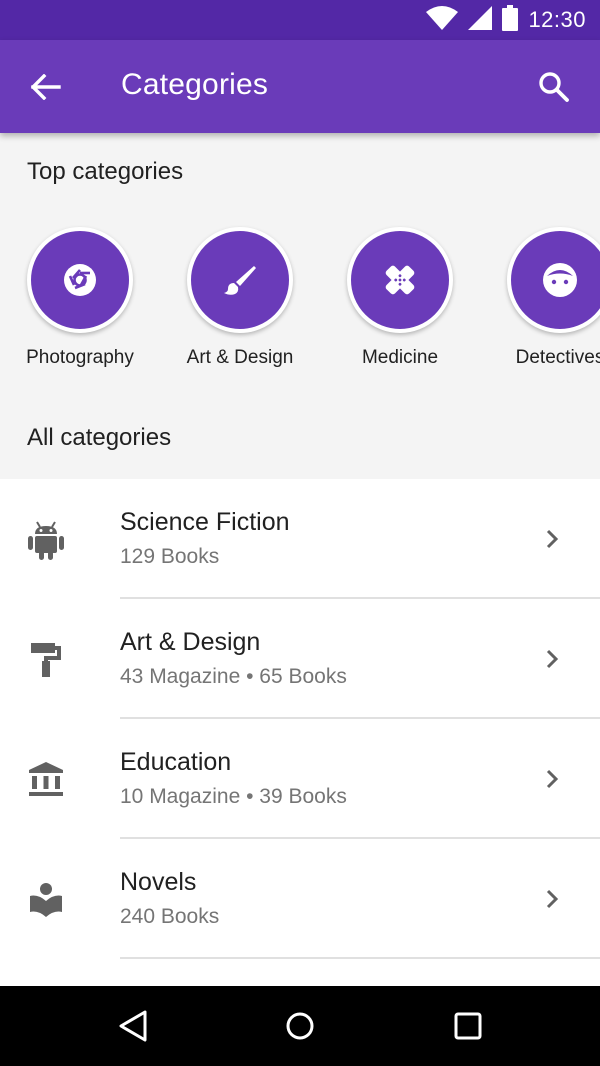 This screenshot has height=1066, width=600. Describe the element at coordinates (80, 280) in the screenshot. I see `camera-aperture-icon` at that location.